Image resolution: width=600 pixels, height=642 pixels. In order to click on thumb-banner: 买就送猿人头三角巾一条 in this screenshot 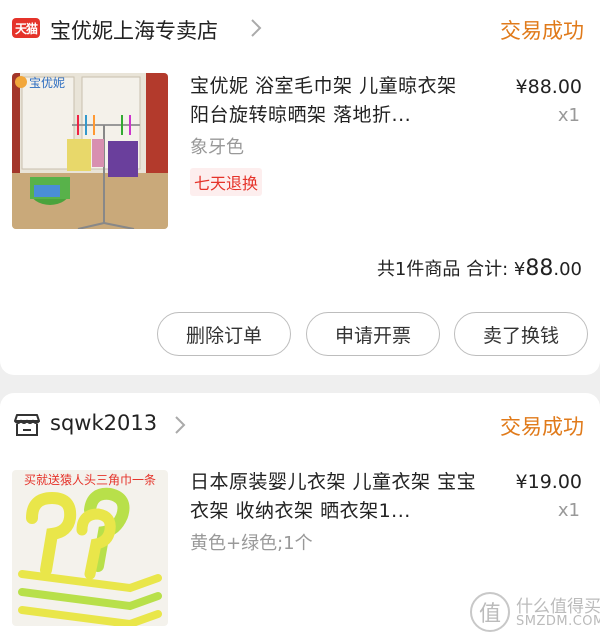, I will do `click(90, 479)`.